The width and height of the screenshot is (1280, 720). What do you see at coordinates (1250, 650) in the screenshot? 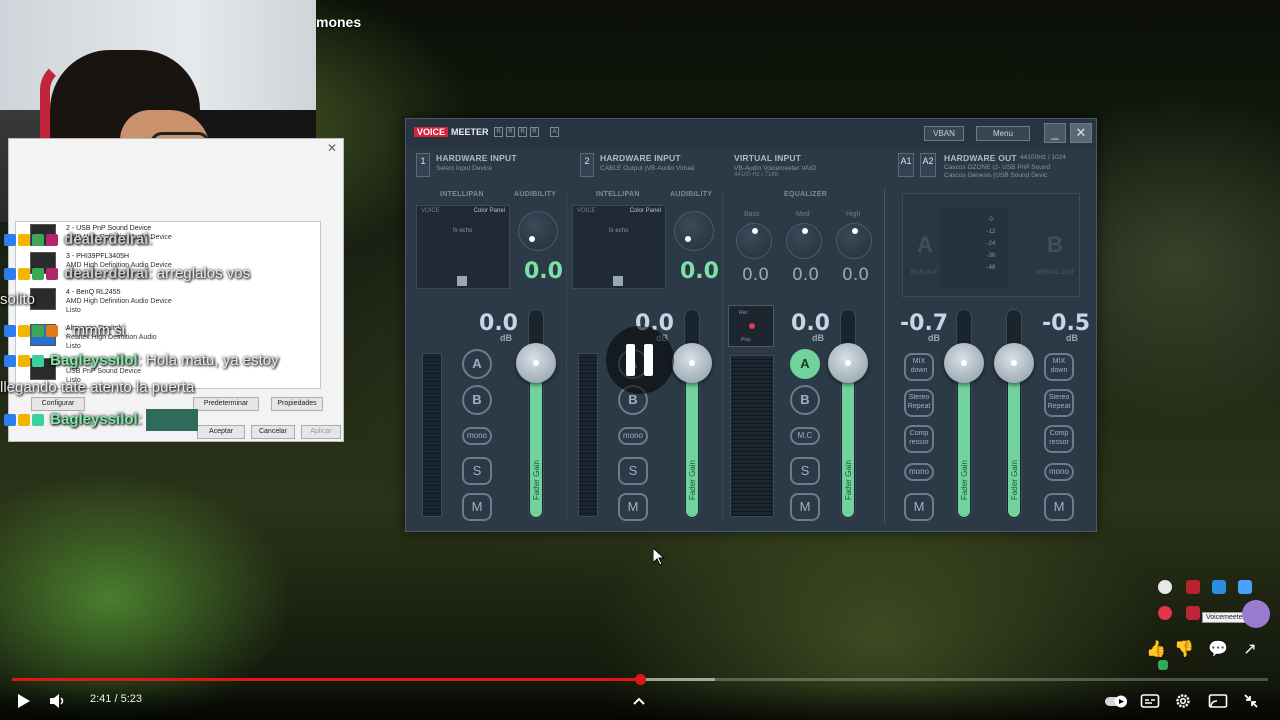
I see `share-icon: ↗` at bounding box center [1250, 650].